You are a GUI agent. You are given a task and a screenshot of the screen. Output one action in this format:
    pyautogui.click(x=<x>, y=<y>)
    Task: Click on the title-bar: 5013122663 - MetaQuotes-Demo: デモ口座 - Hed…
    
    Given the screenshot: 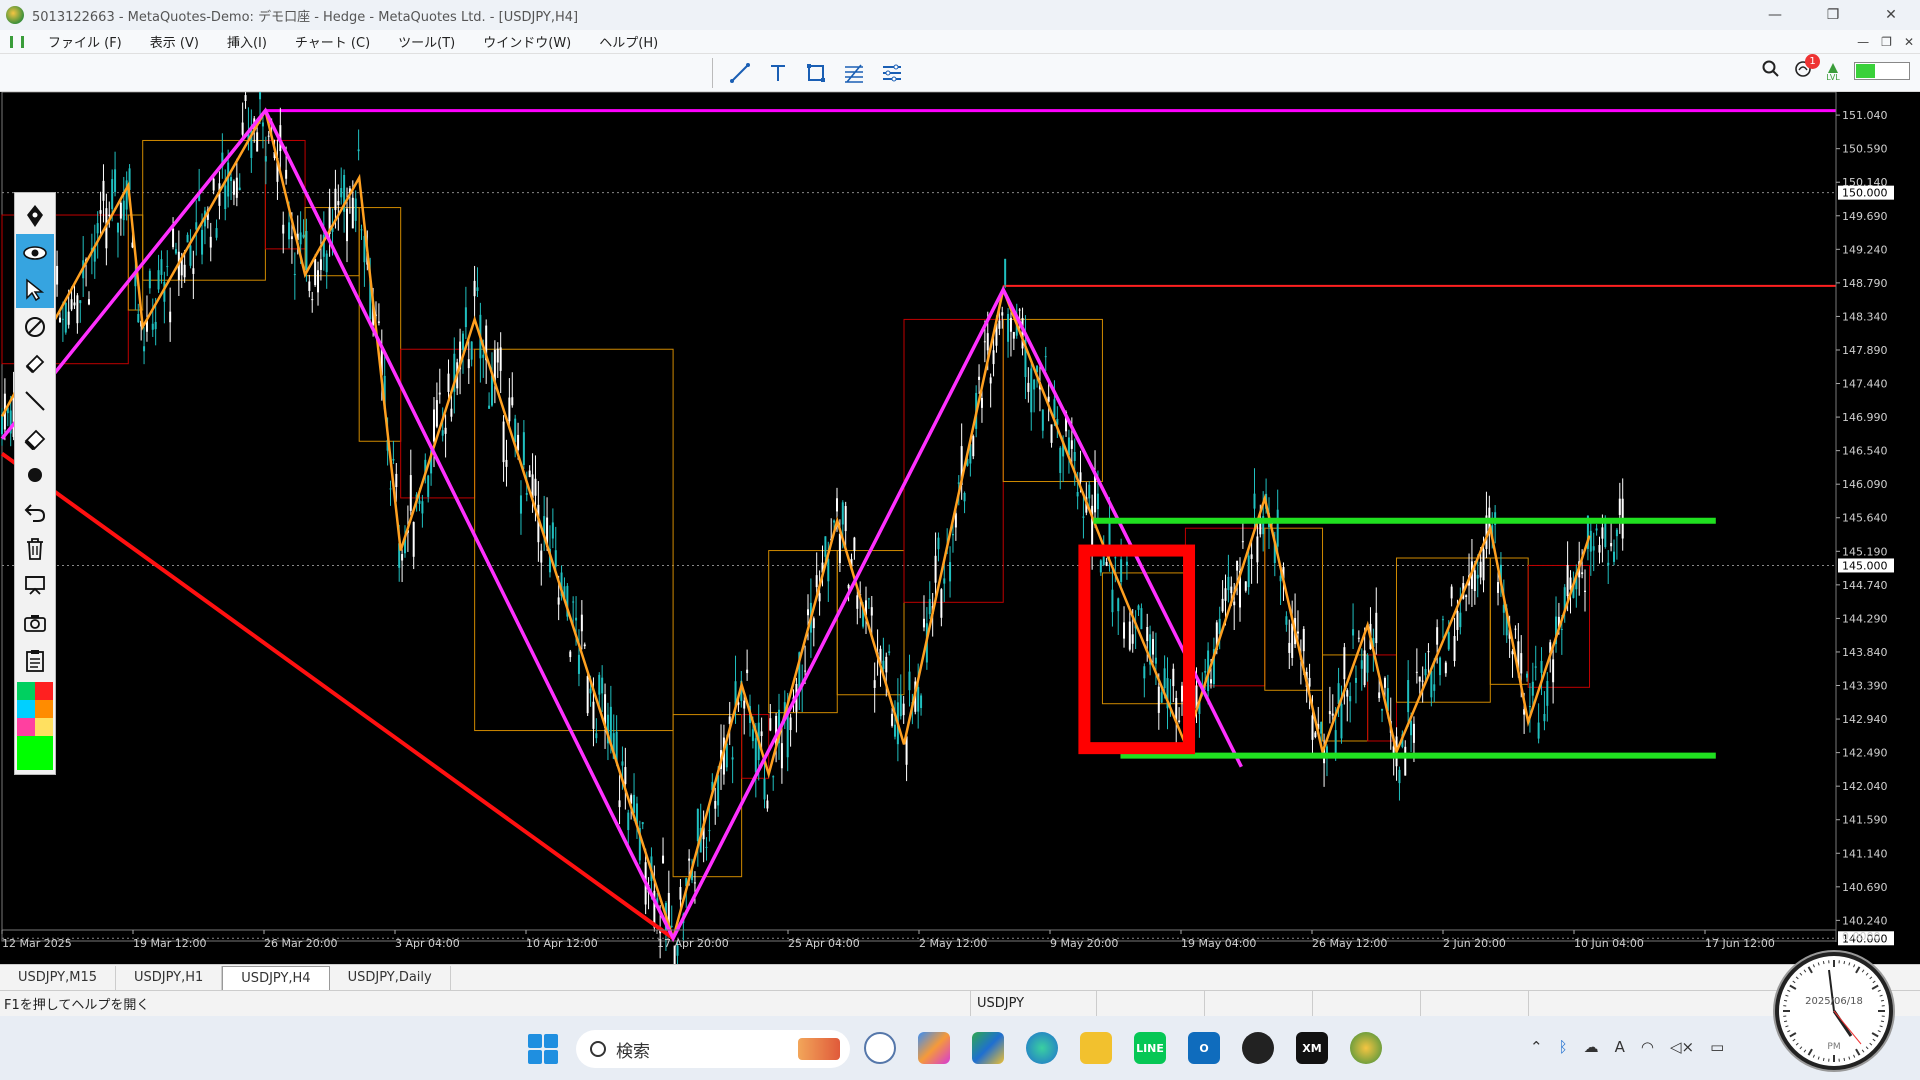 What is the action you would take?
    pyautogui.click(x=960, y=15)
    